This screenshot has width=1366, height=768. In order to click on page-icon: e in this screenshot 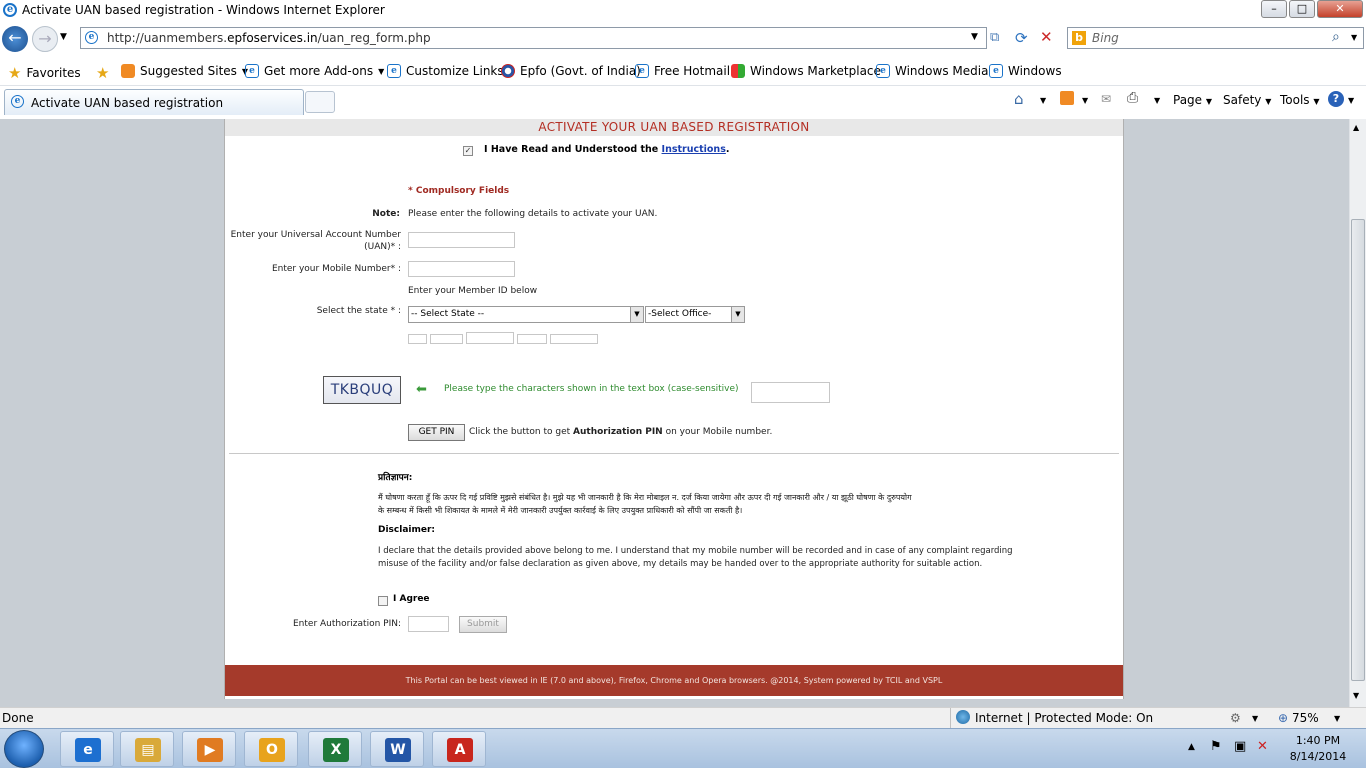, I will do `click(91, 37)`.